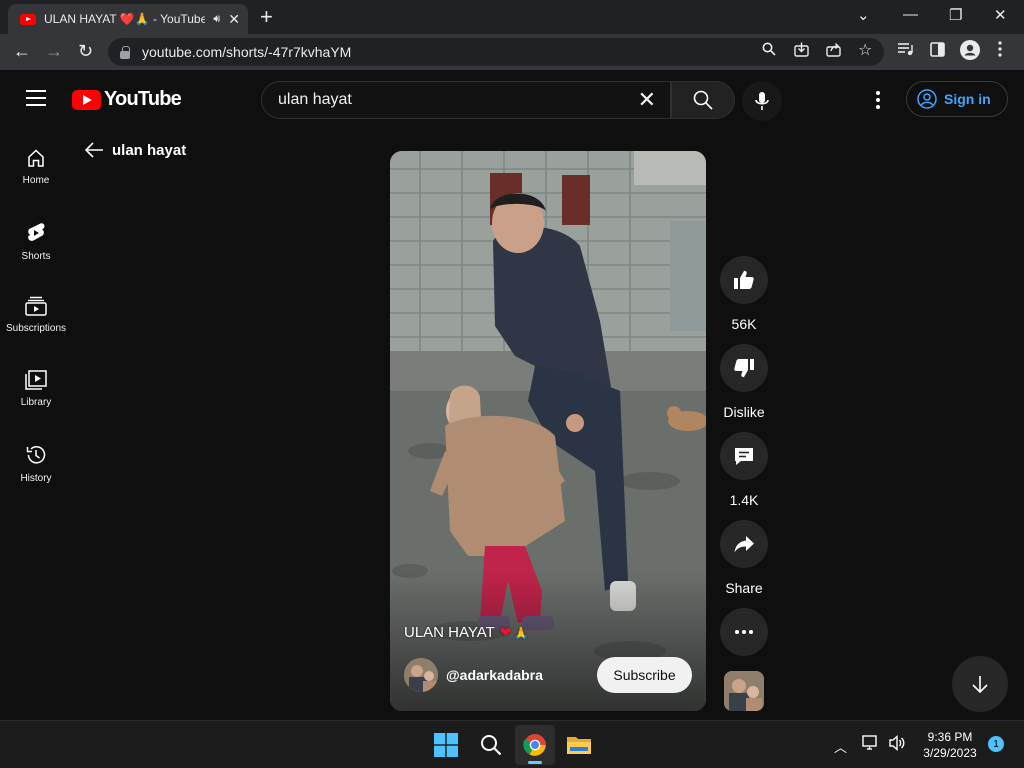 The image size is (1024, 768). Describe the element at coordinates (512, 52) in the screenshot. I see `browser-toolbar: ← → ↻ youtube.com/shorts/-47r7kvhaYM ☆` at that location.